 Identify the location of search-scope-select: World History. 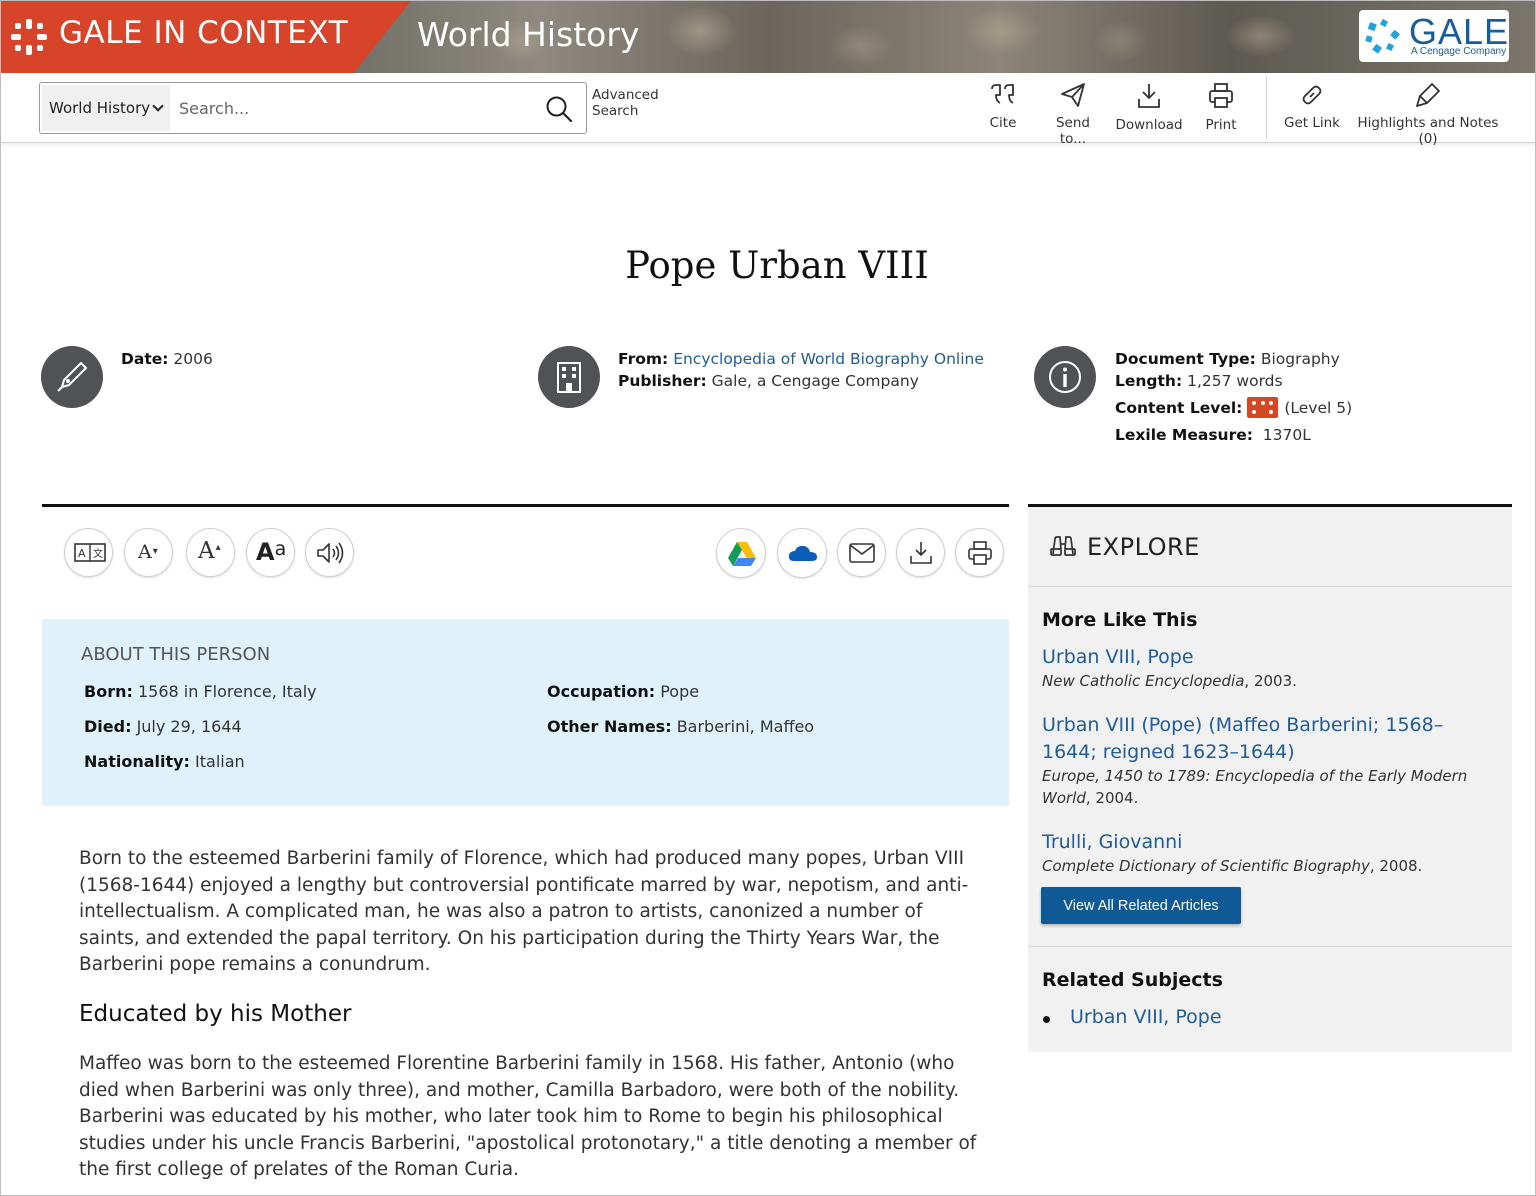
(106, 108).